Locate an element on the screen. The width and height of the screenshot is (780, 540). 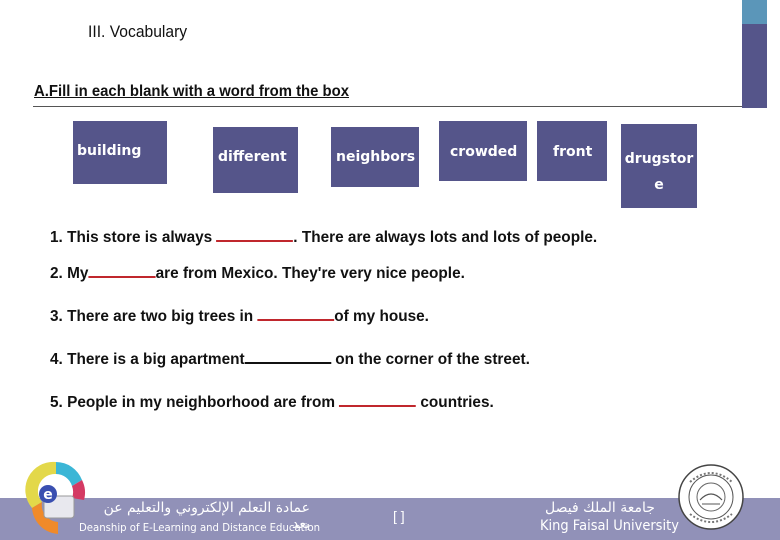
sentence-text-before: 5. People in my neighborhood are from is located at coordinates (195, 402).